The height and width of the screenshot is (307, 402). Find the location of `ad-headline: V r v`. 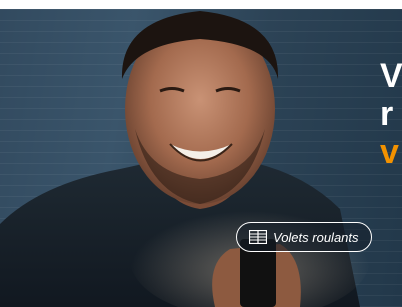

ad-headline: V r v is located at coordinates (391, 114).